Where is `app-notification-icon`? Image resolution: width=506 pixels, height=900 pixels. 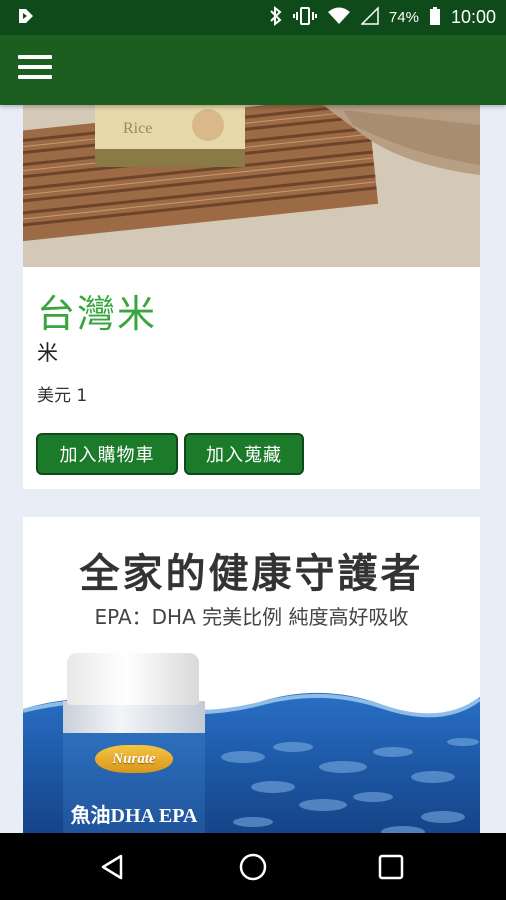 app-notification-icon is located at coordinates (26, 18).